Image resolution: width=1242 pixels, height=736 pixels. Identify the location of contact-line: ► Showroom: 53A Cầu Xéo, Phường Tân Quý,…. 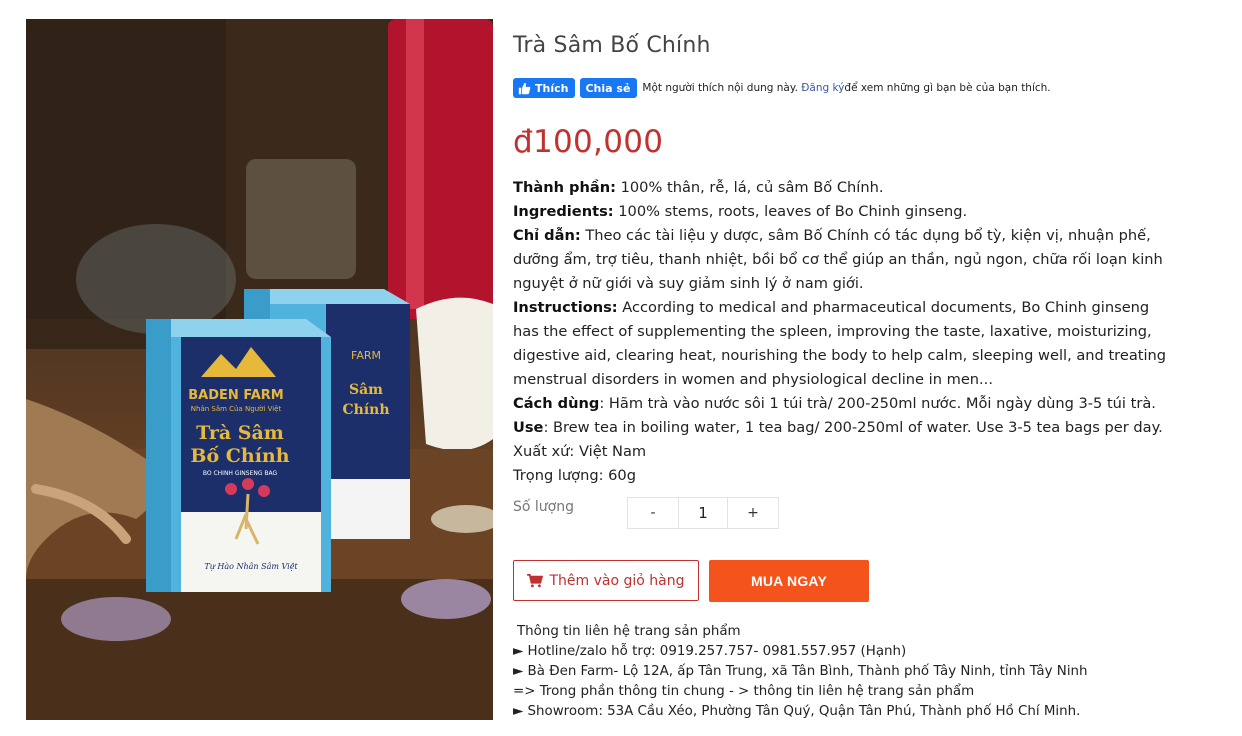
(797, 711).